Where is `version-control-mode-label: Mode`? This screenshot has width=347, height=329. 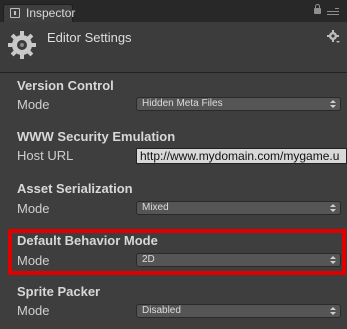 version-control-mode-label: Mode is located at coordinates (33, 104).